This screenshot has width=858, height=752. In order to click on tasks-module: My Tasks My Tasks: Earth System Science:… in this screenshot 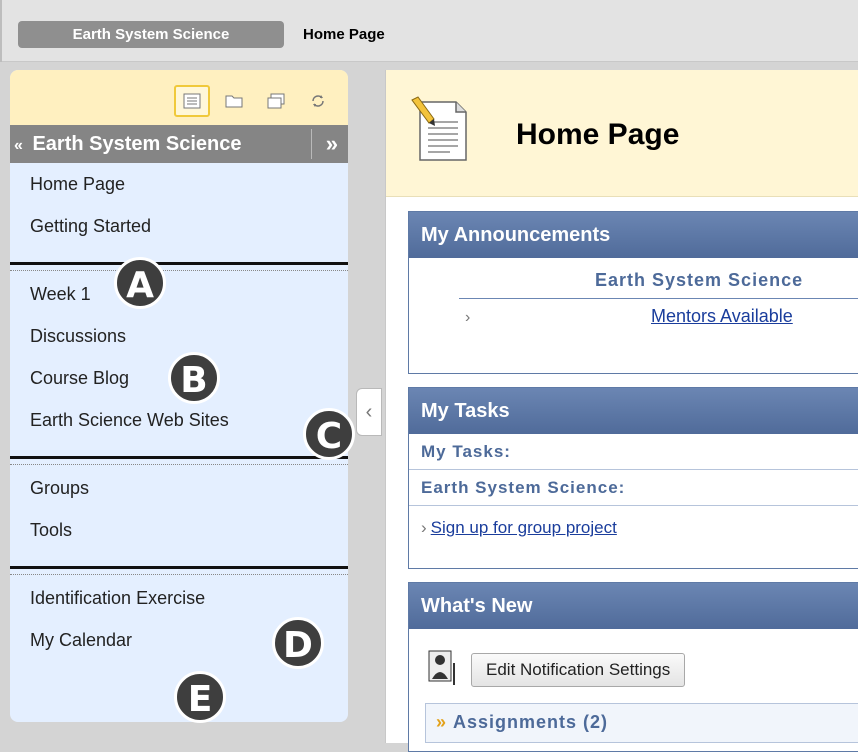, I will do `click(633, 478)`.